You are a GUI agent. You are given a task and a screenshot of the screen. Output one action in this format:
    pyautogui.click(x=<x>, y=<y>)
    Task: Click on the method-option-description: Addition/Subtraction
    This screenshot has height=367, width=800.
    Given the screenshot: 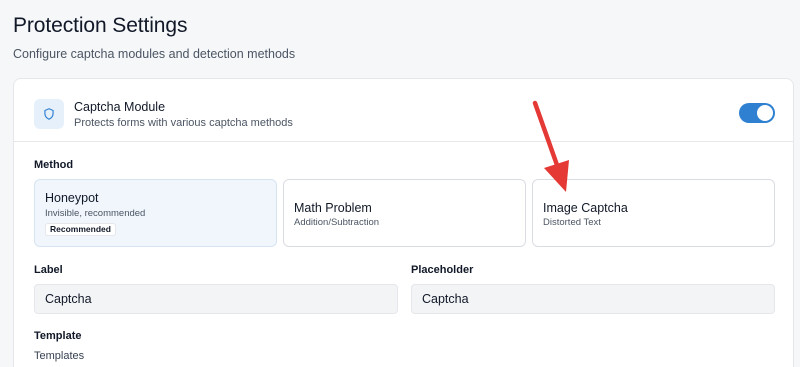 What is the action you would take?
    pyautogui.click(x=337, y=222)
    